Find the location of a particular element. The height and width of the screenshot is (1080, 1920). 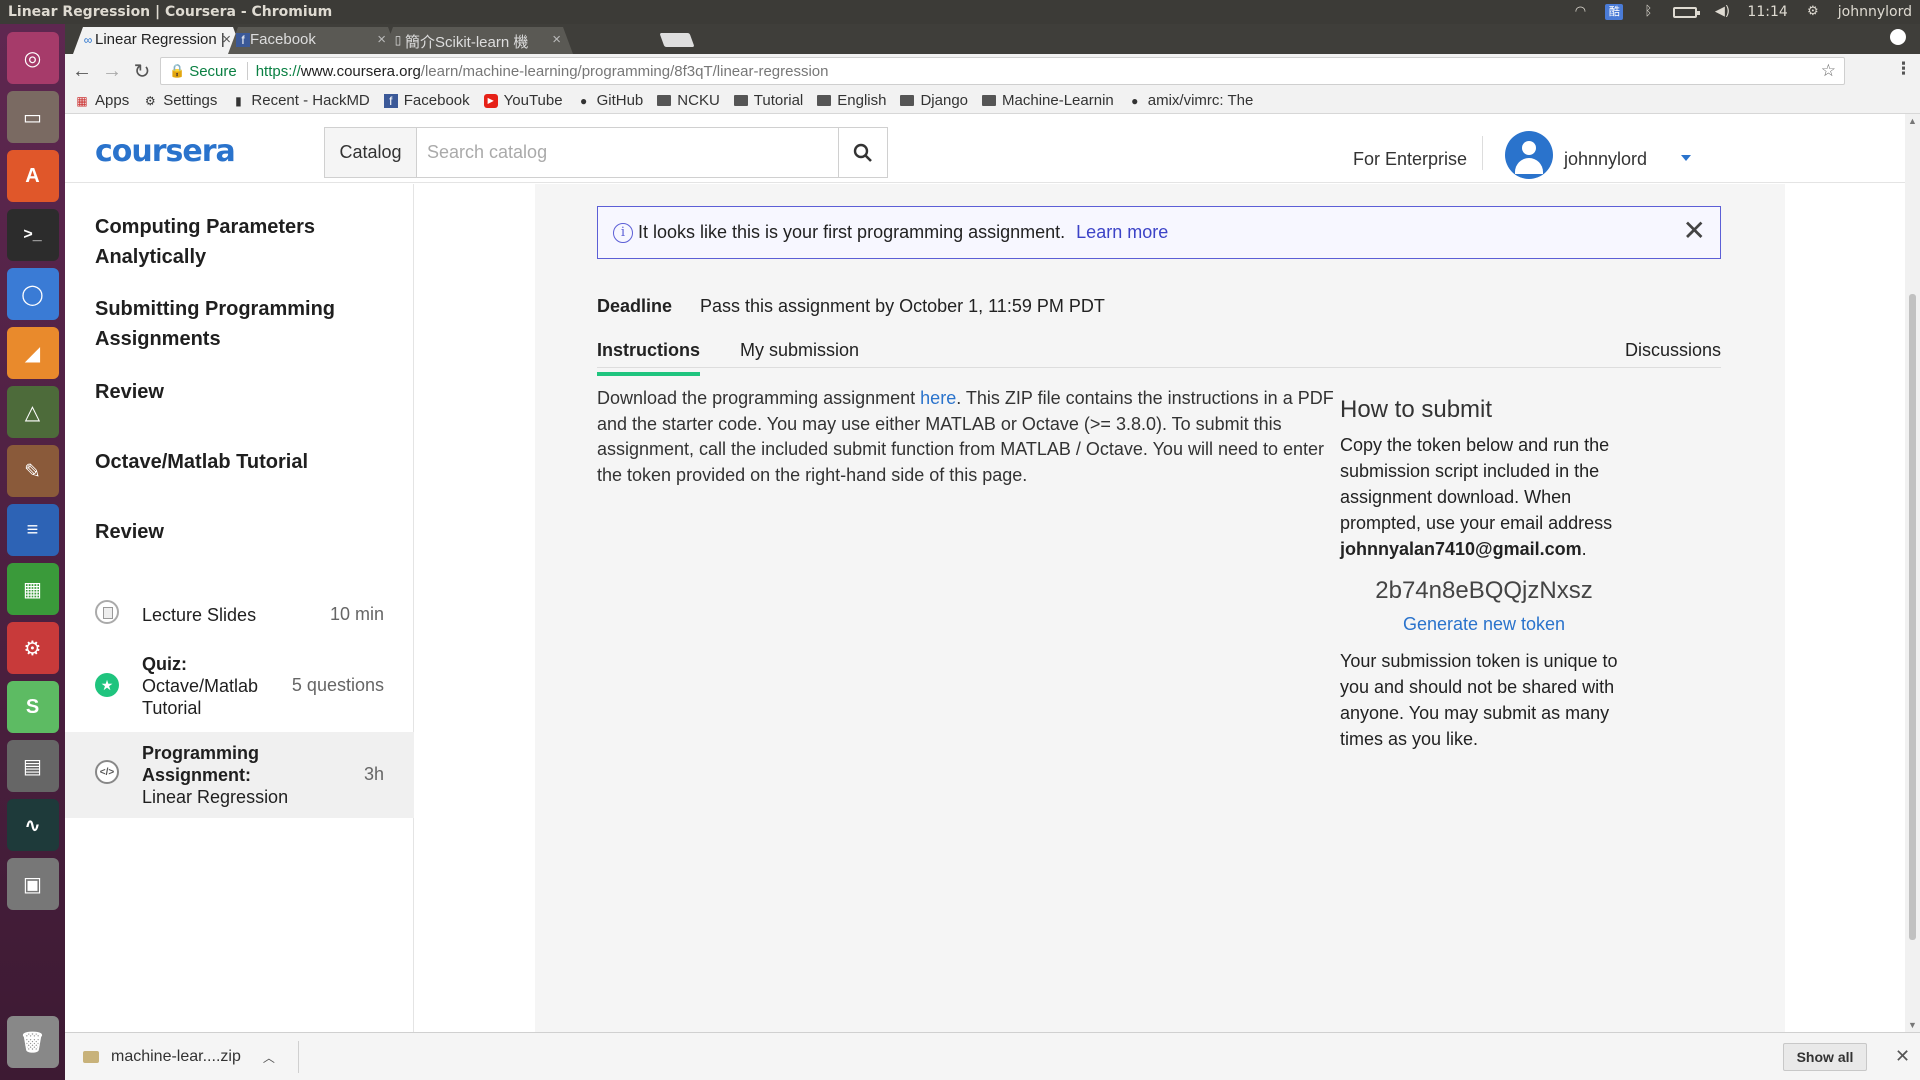

show-all-button: Show all is located at coordinates (1825, 1057).